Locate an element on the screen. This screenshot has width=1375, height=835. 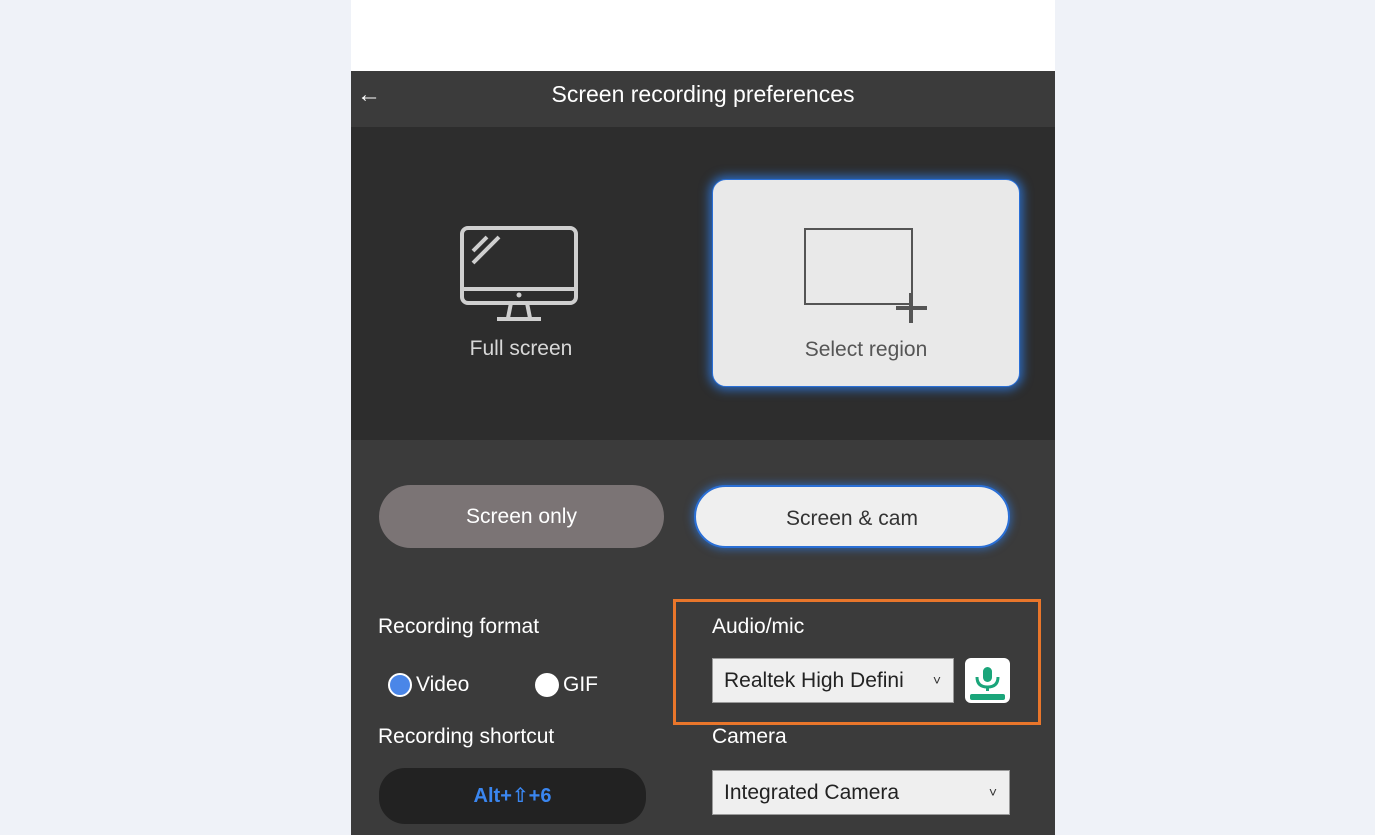
microphone-button is located at coordinates (987, 680).